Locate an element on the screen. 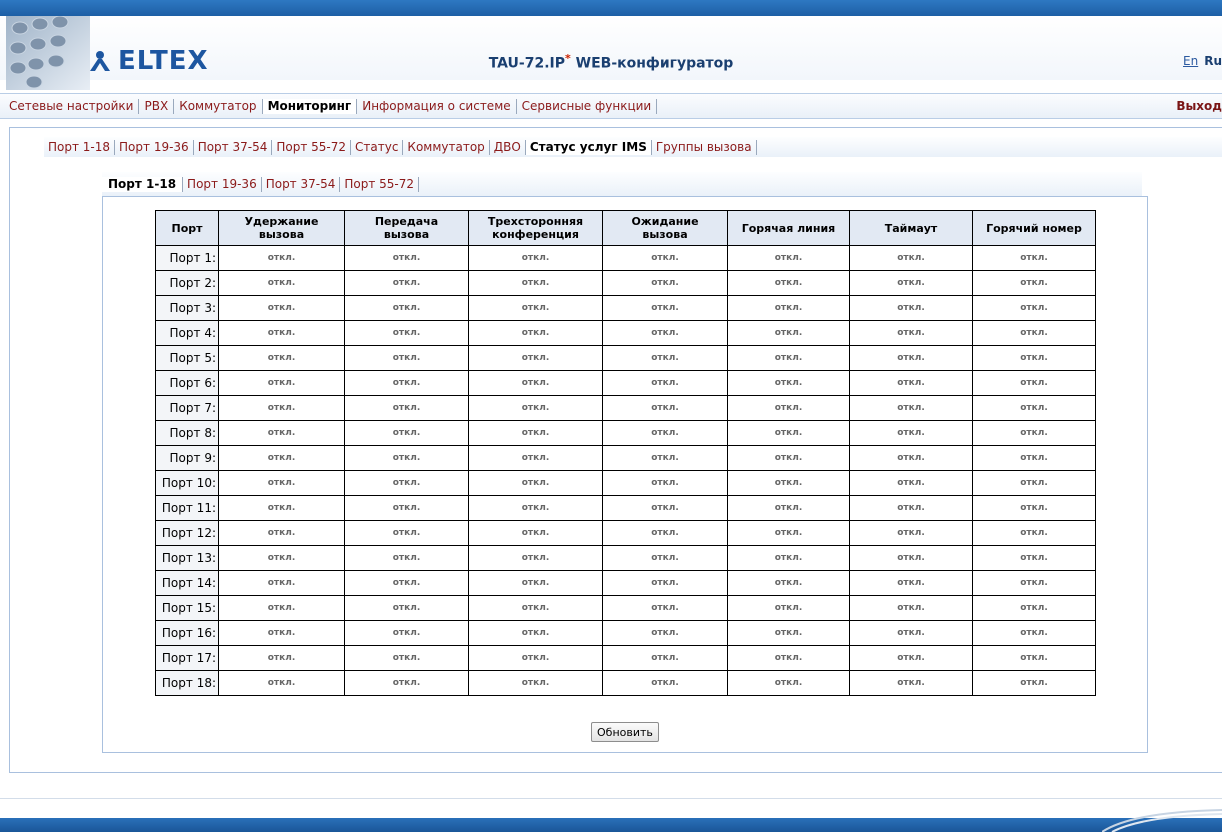 The image size is (1222, 832). port-tab-1-18: Порт 1-18 is located at coordinates (143, 184).